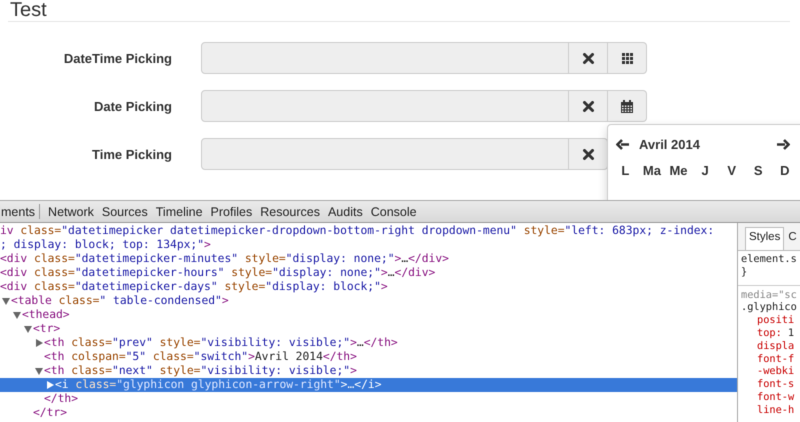 Image resolution: width=800 pixels, height=422 pixels. I want to click on field-label: Date Picking, so click(132, 106).